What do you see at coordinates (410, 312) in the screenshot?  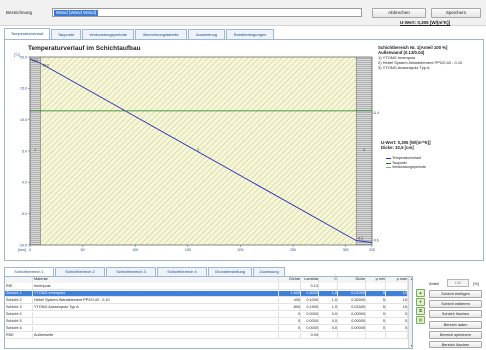 I see `table-scrollbar: ▲ ▼` at bounding box center [410, 312].